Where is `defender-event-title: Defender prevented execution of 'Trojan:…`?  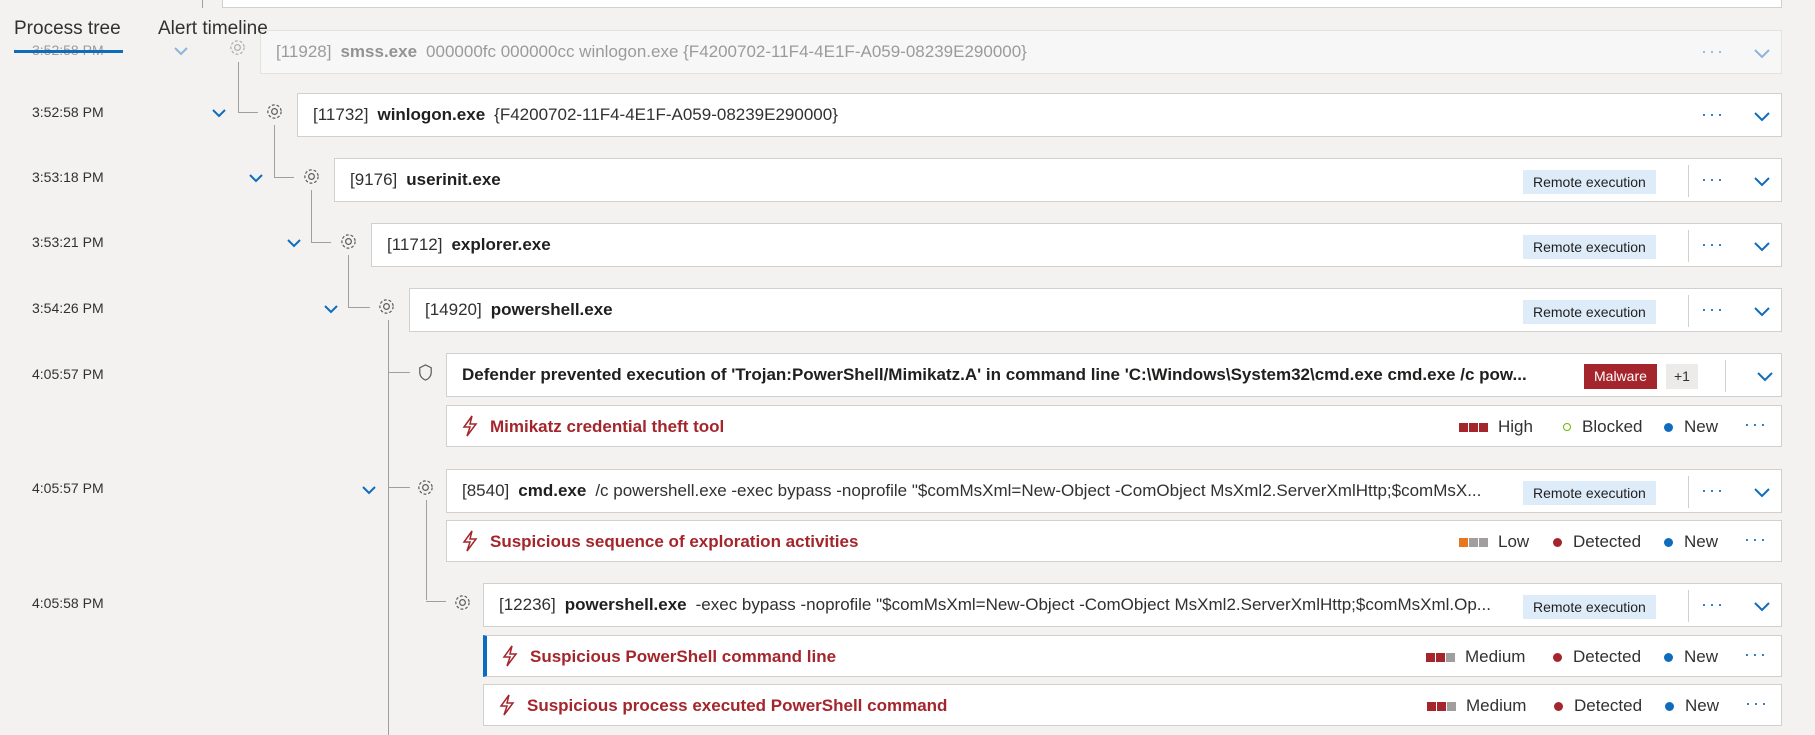
defender-event-title: Defender prevented execution of 'Trojan:… is located at coordinates (994, 374).